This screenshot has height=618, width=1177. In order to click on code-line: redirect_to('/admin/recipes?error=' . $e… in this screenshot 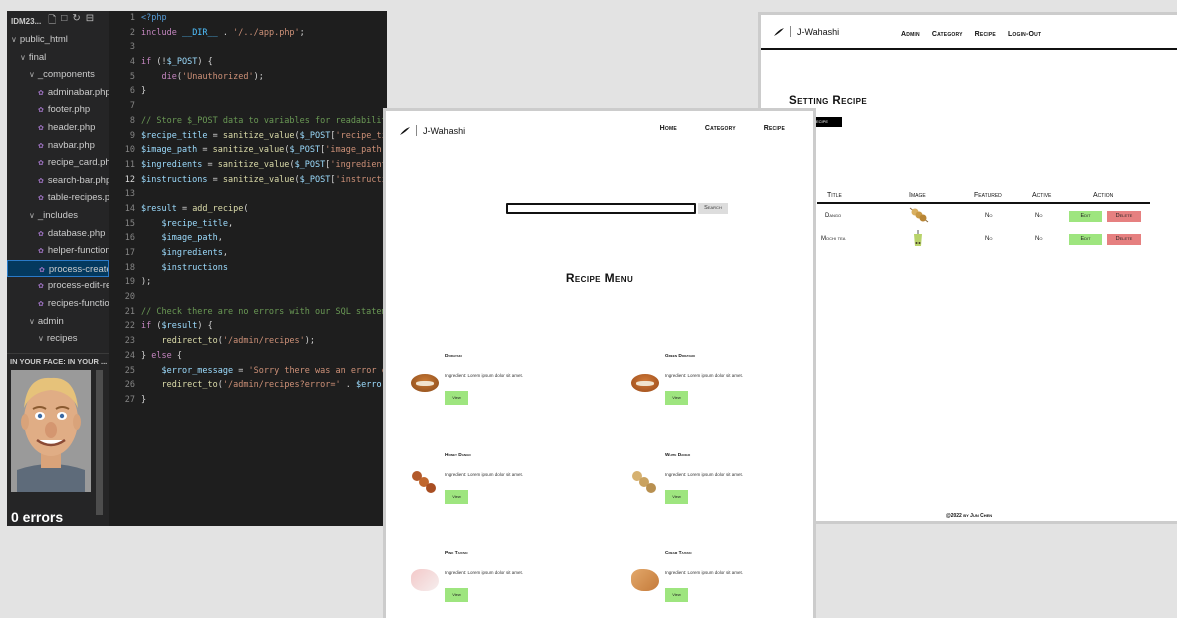, I will do `click(264, 385)`.